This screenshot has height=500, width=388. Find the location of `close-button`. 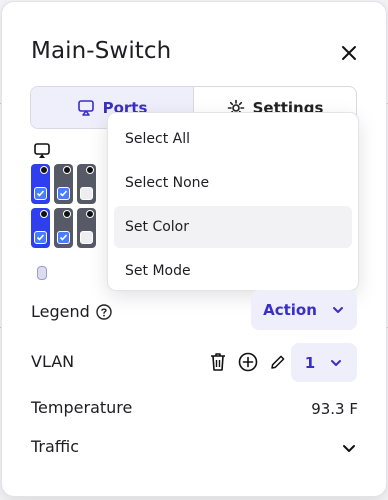

close-button is located at coordinates (349, 53).